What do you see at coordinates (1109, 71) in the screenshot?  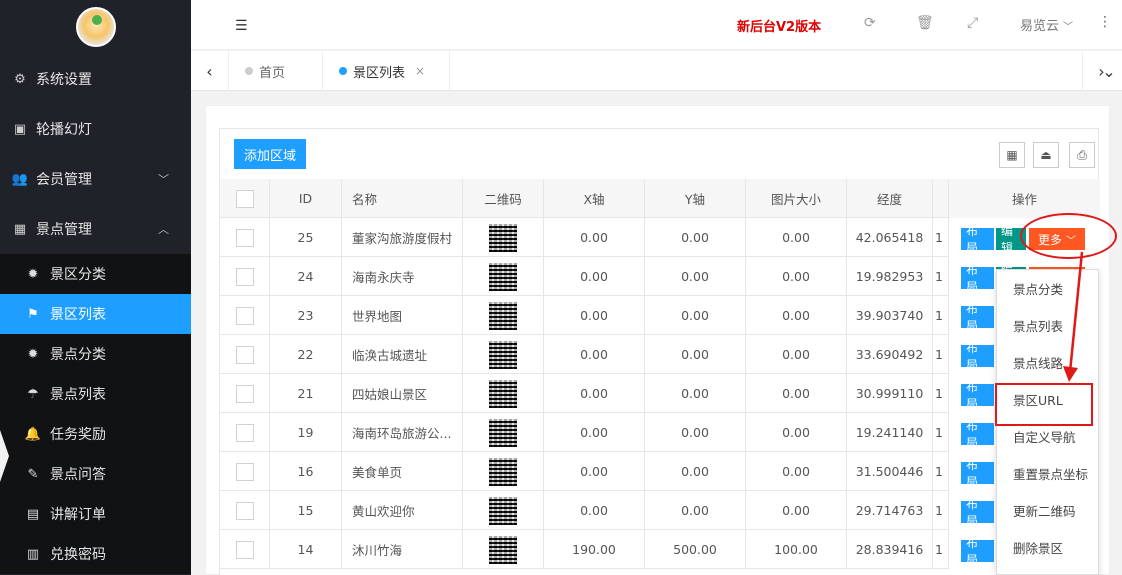 I see `tab-expand-icon: ⌄` at bounding box center [1109, 71].